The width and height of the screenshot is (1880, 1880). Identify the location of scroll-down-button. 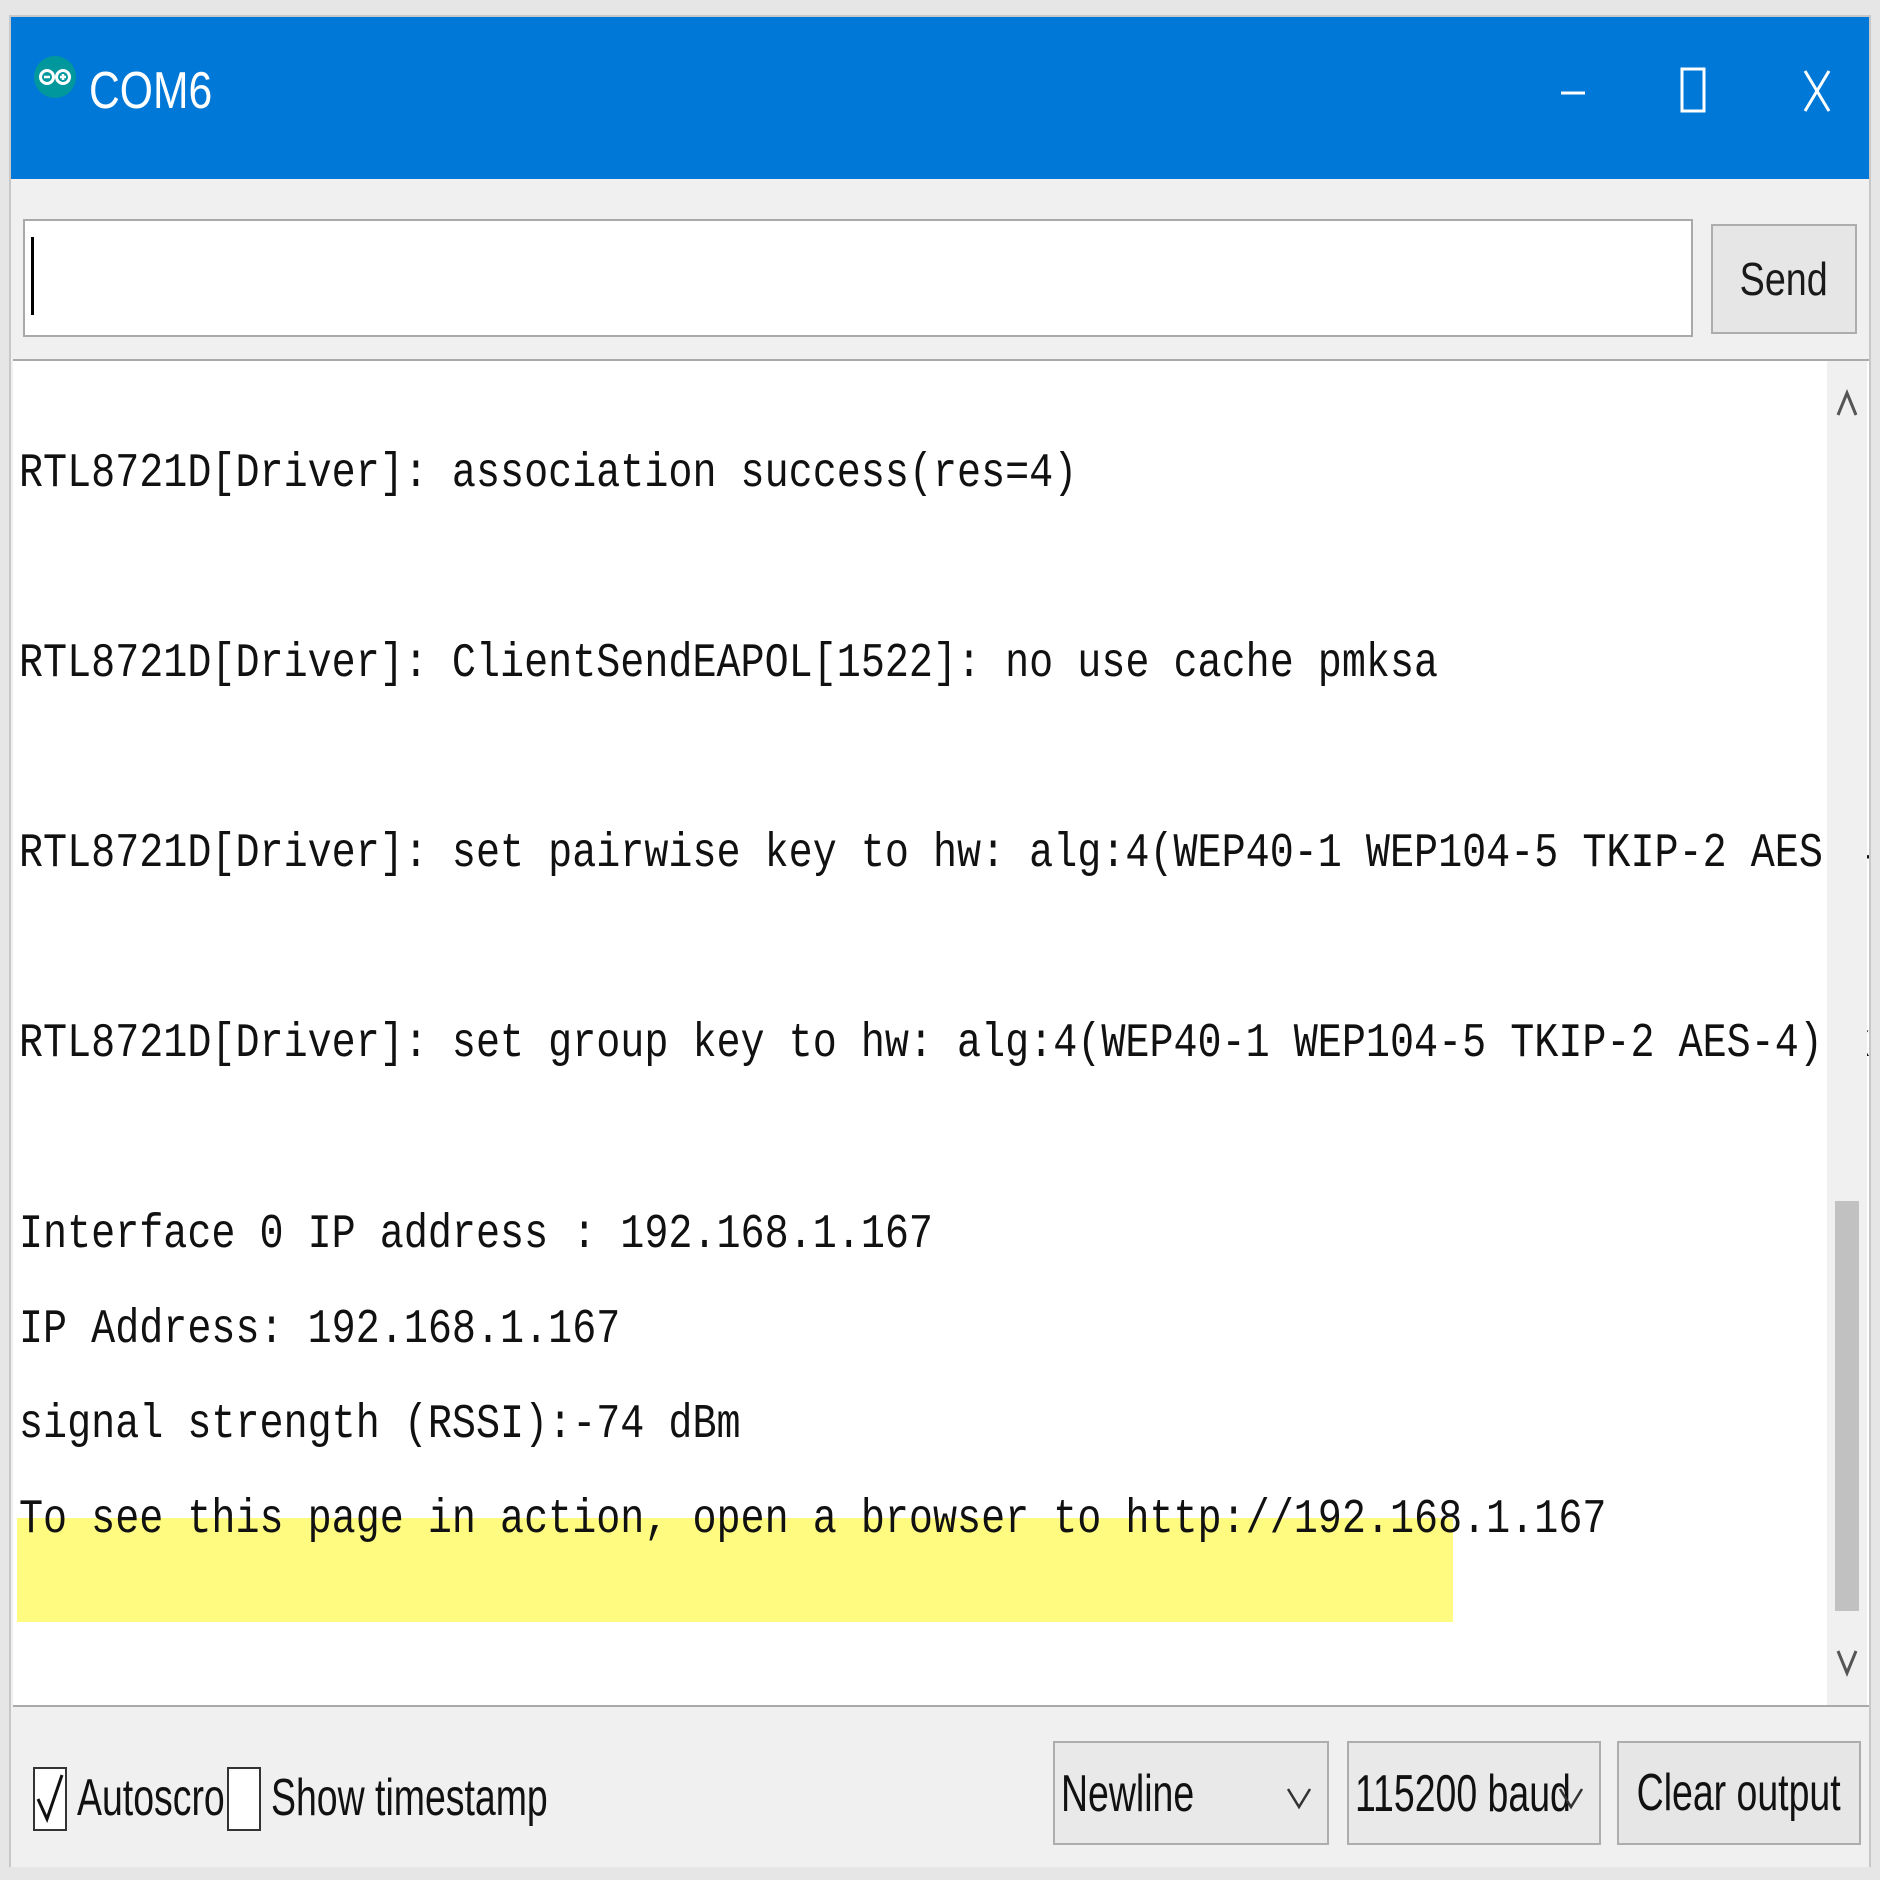
(1847, 1661).